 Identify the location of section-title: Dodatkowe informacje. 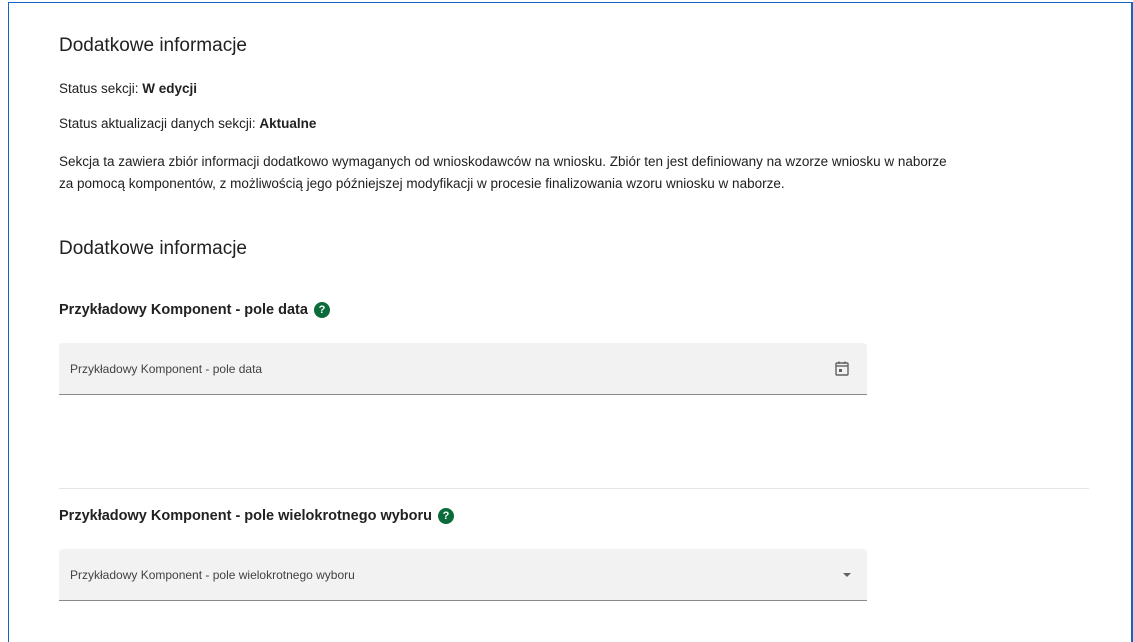
(153, 45).